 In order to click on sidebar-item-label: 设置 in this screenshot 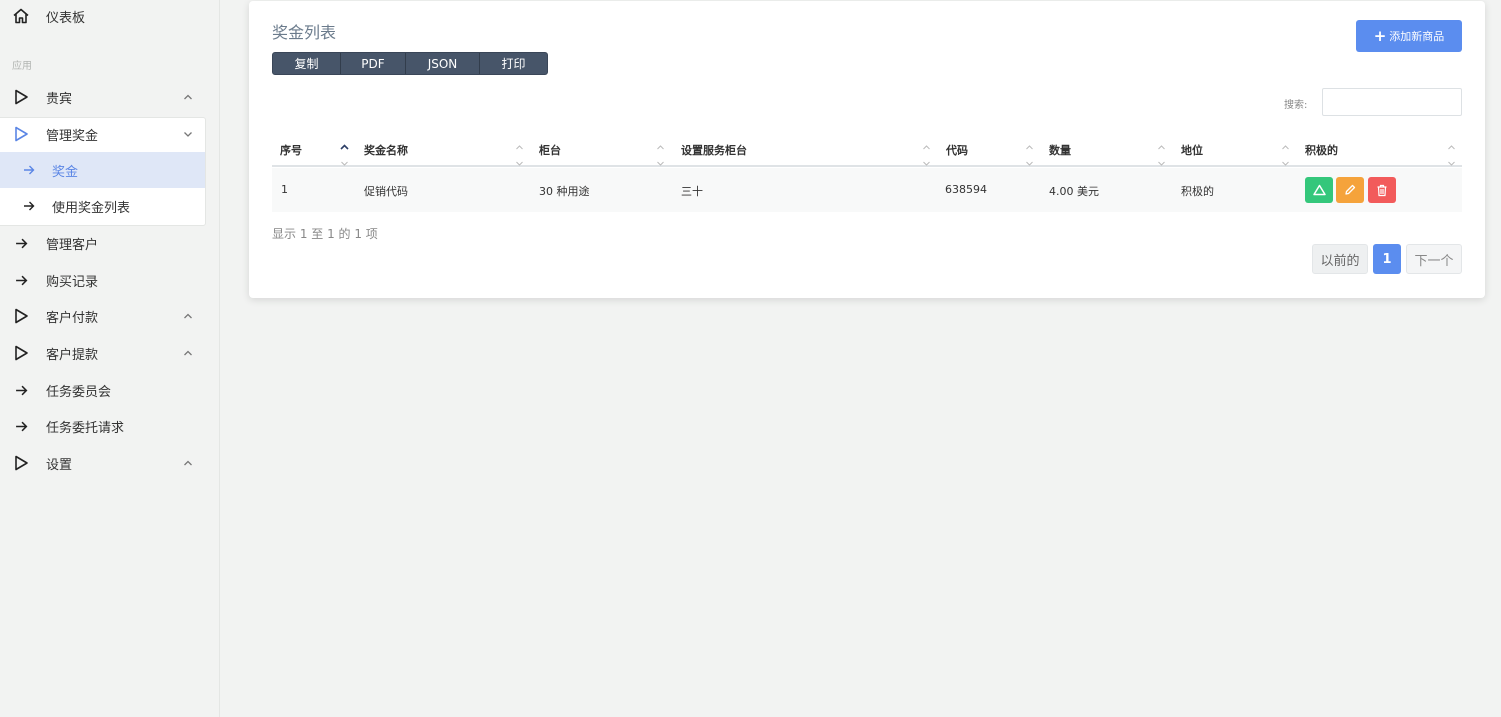, I will do `click(59, 465)`.